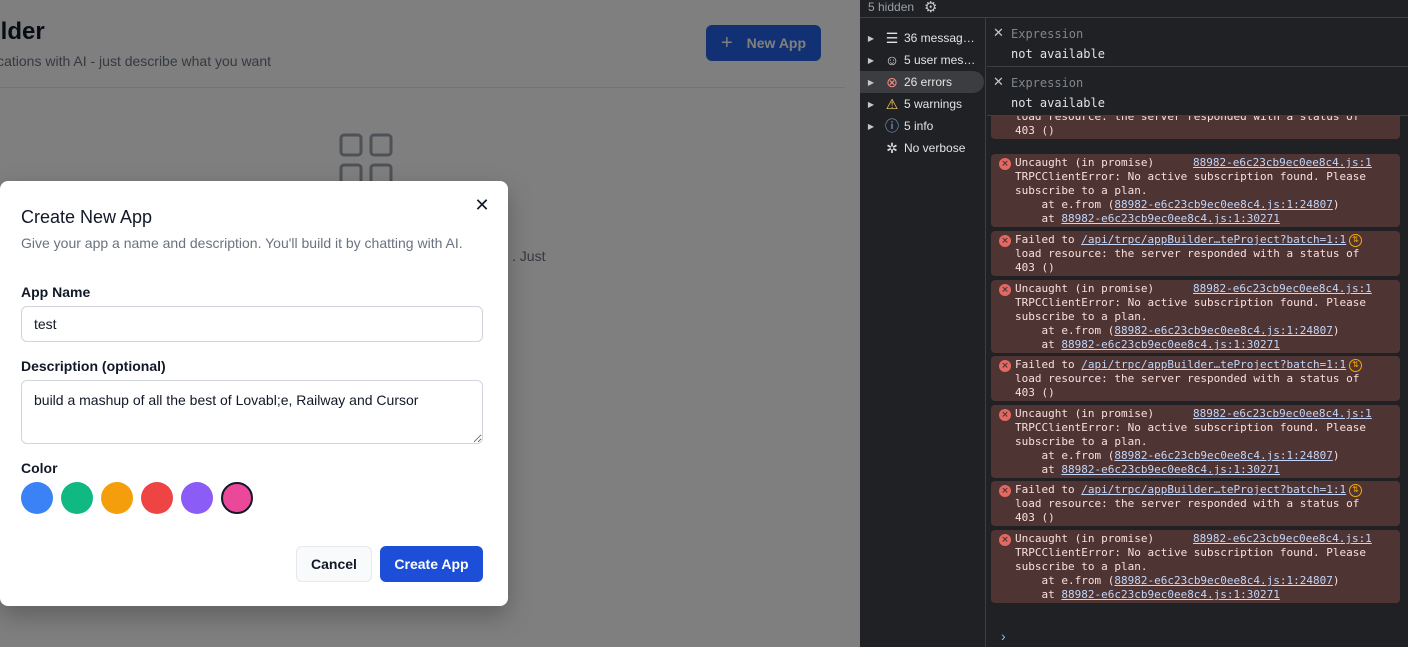 The image size is (1408, 647). I want to click on app-name-label: App Name, so click(56, 292).